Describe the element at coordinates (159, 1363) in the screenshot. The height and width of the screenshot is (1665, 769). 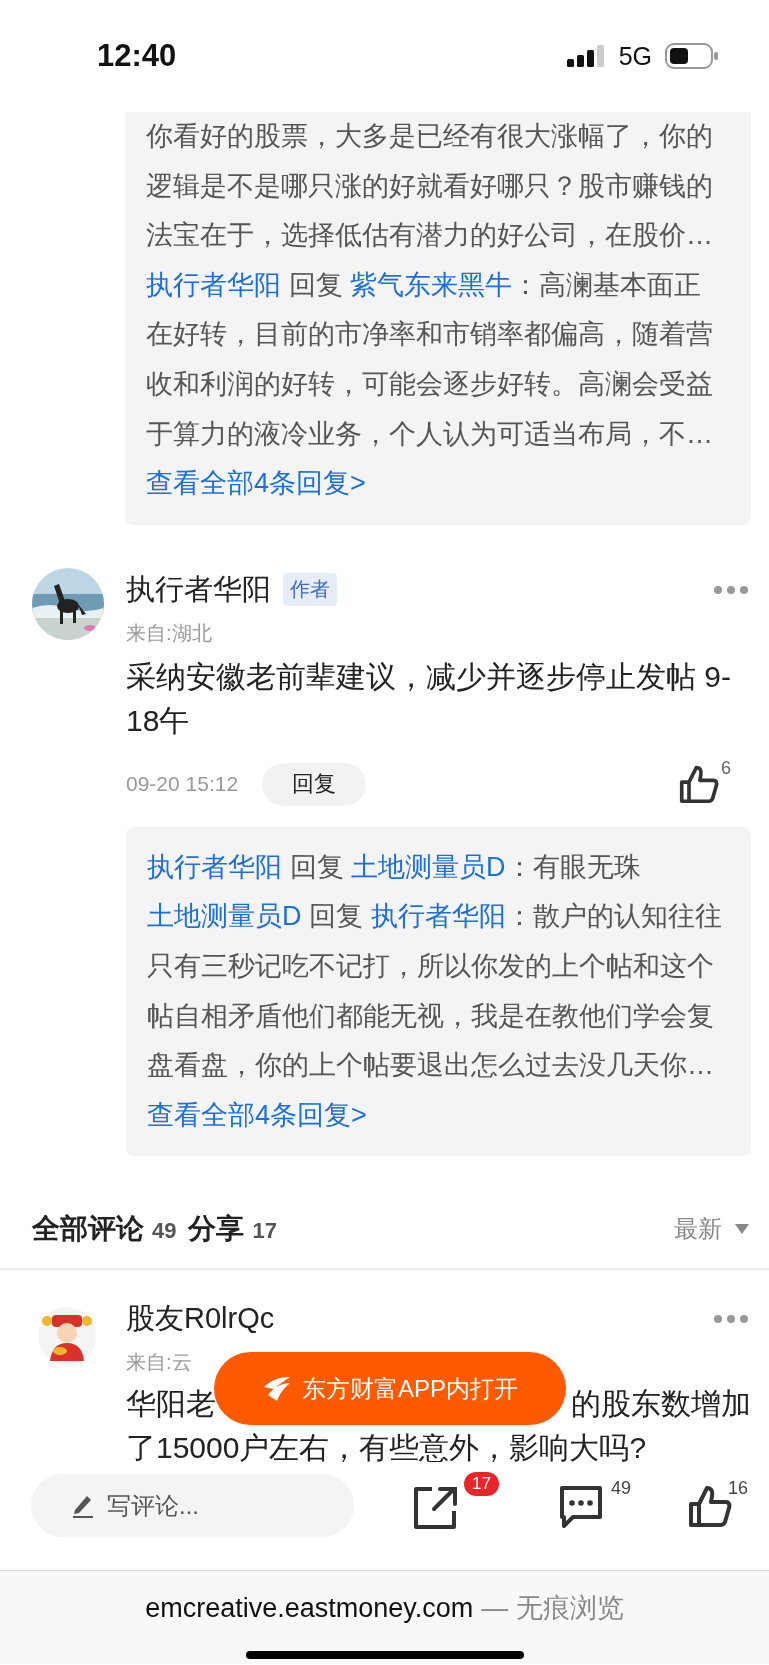
I see `location-text: 来自:云` at that location.